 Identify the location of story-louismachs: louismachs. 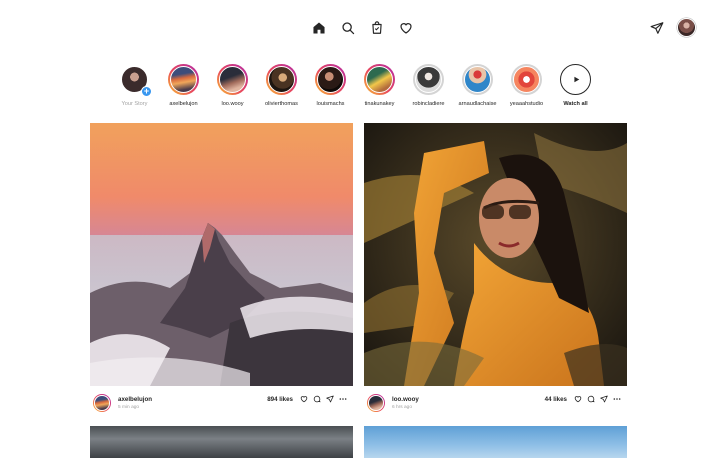
(330, 85).